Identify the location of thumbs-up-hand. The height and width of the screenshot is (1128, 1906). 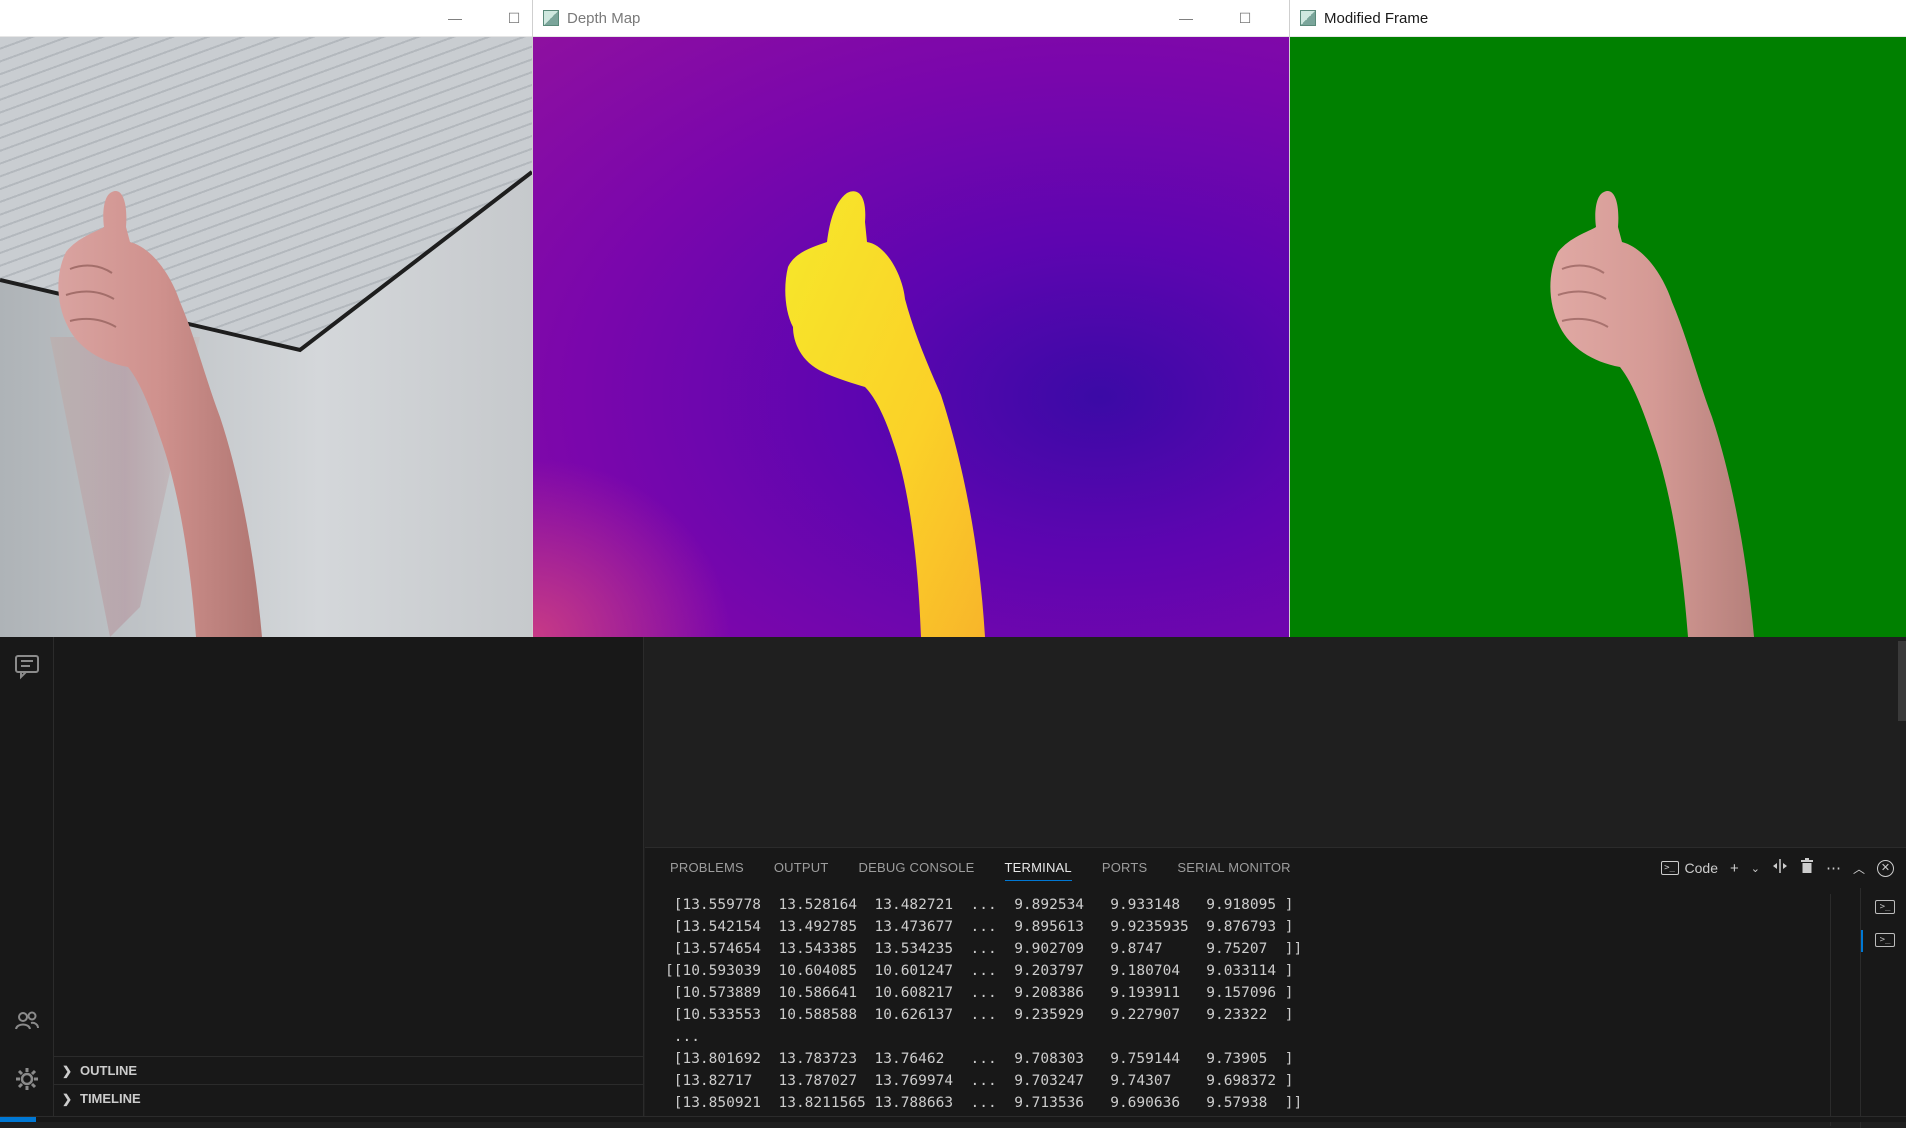
(266, 337).